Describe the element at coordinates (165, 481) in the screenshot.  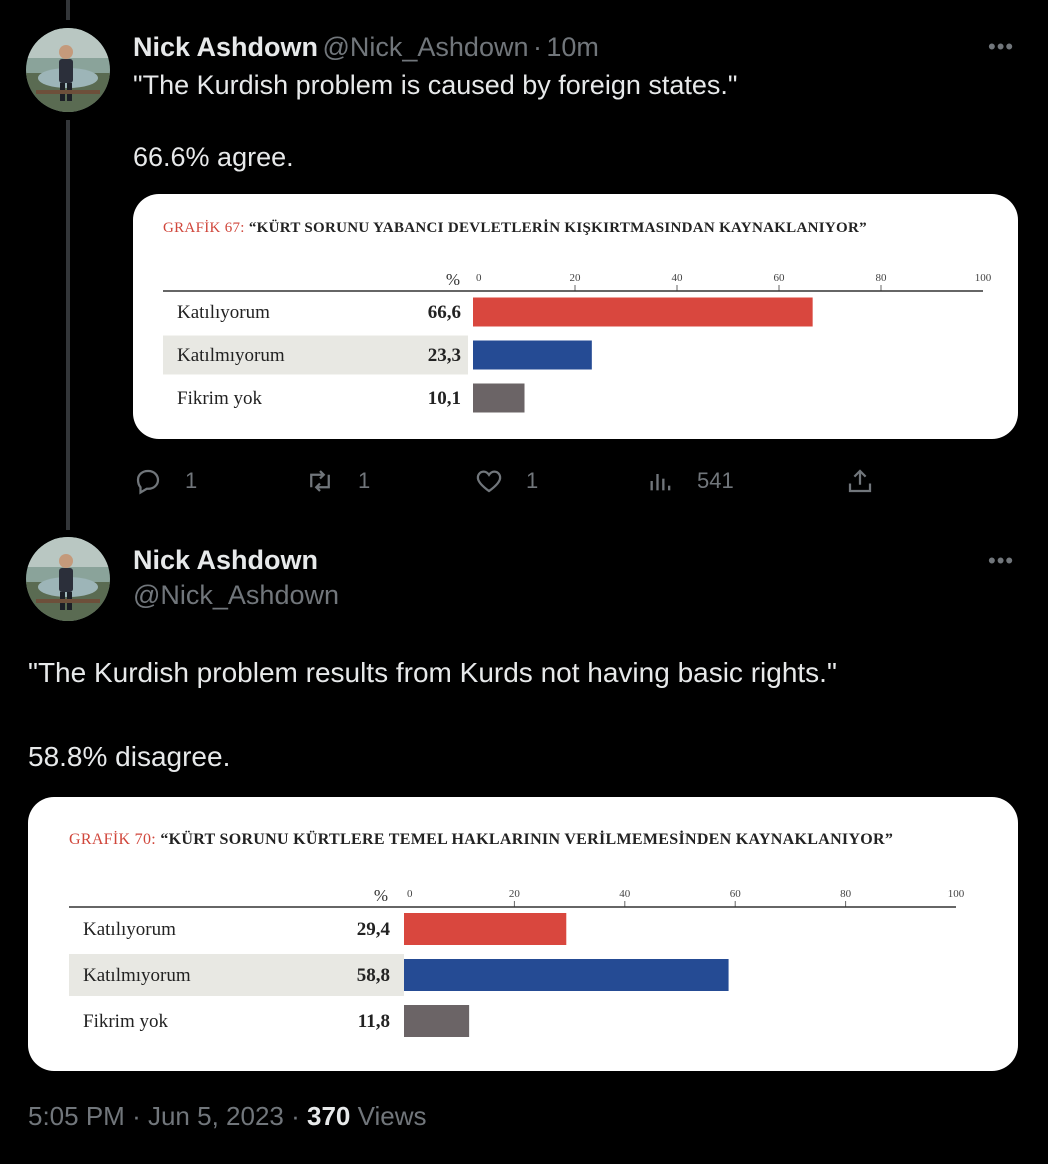
I see `reply-button: 1` at that location.